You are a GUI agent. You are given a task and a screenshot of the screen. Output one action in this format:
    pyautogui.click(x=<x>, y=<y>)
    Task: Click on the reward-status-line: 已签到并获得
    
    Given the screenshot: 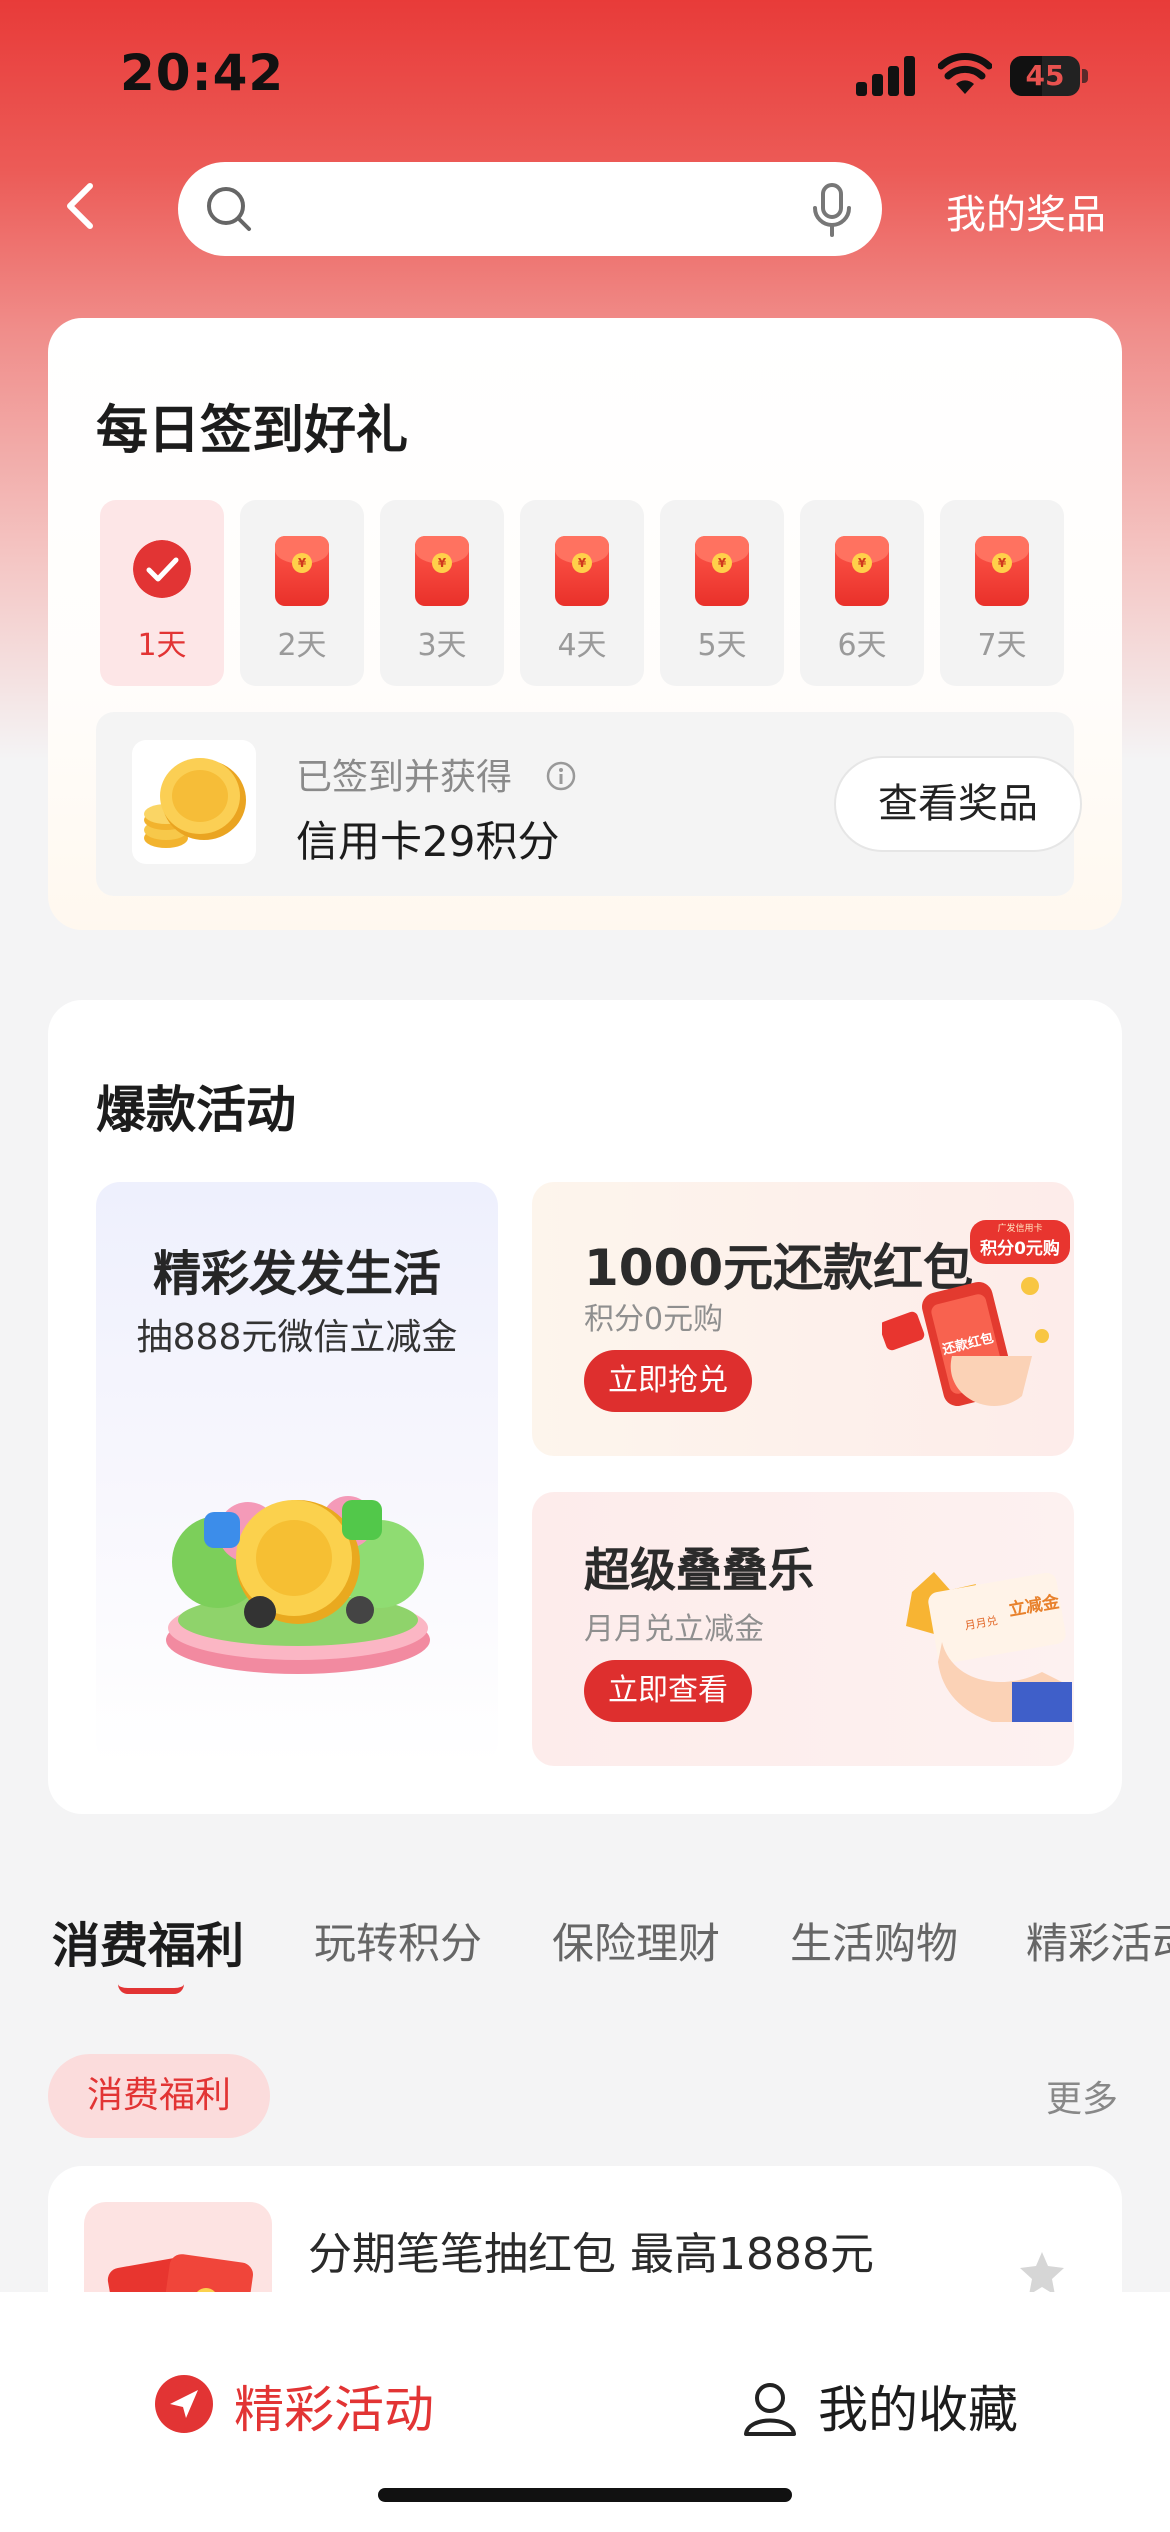 What is the action you would take?
    pyautogui.click(x=436, y=774)
    